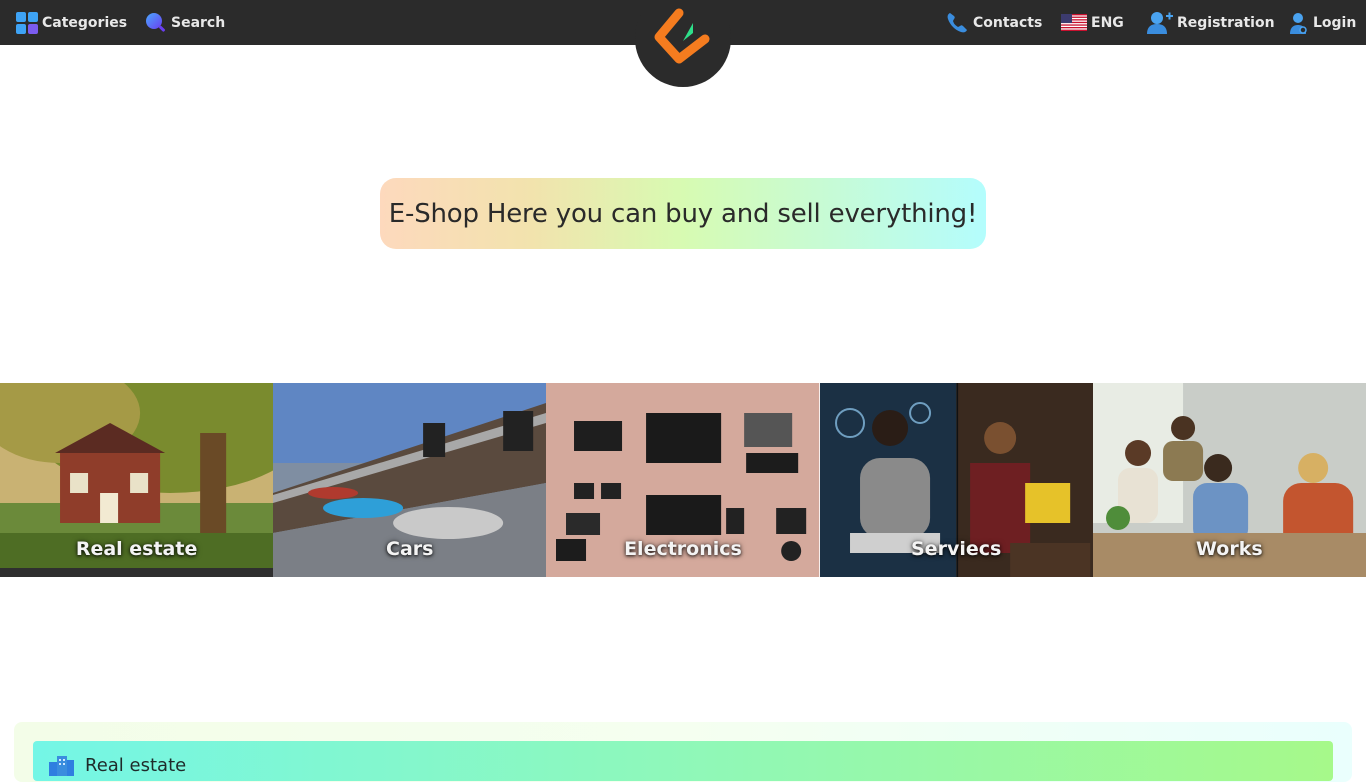 This screenshot has width=1366, height=782. What do you see at coordinates (956, 480) in the screenshot?
I see `category-services: Serviecs` at bounding box center [956, 480].